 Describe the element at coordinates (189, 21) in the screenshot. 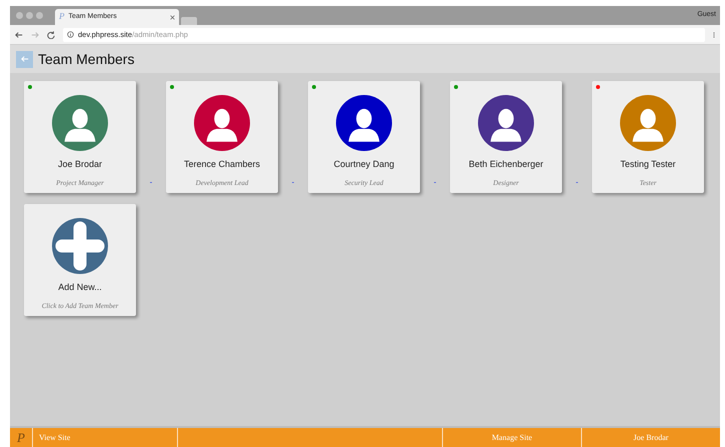

I see `new-tab-button` at that location.